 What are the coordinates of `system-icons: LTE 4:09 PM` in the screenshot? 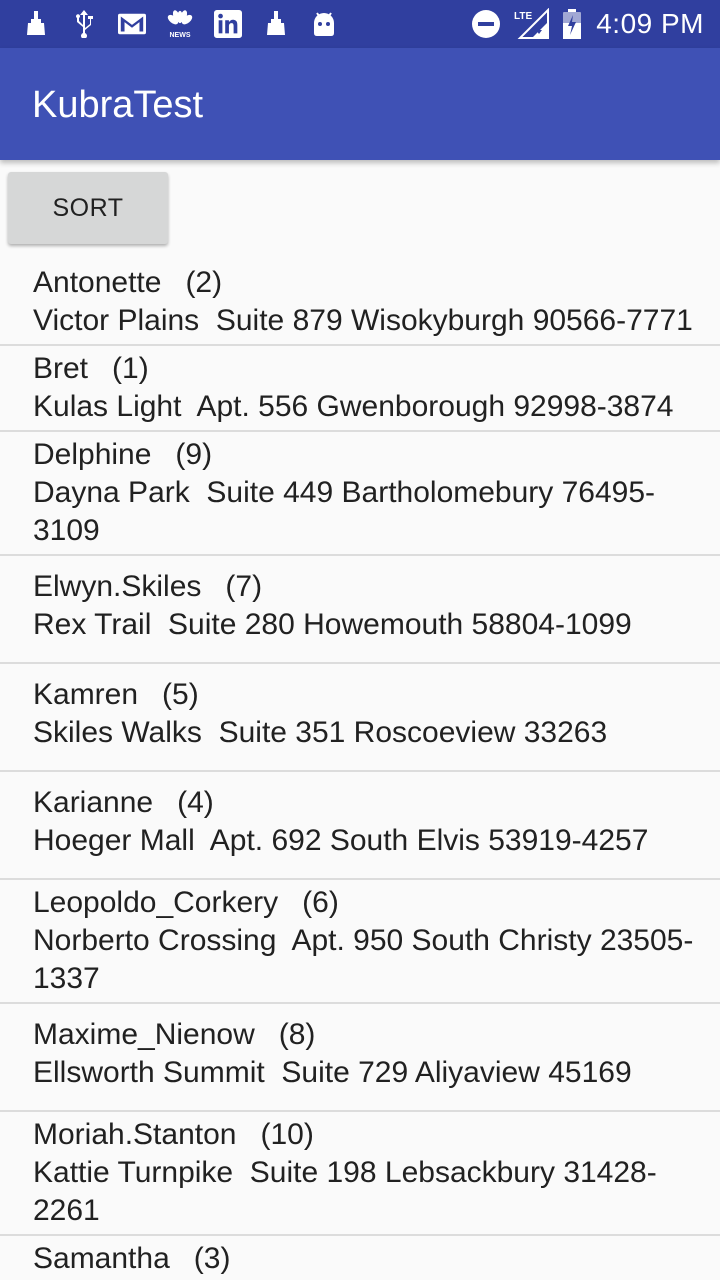 It's located at (588, 24).